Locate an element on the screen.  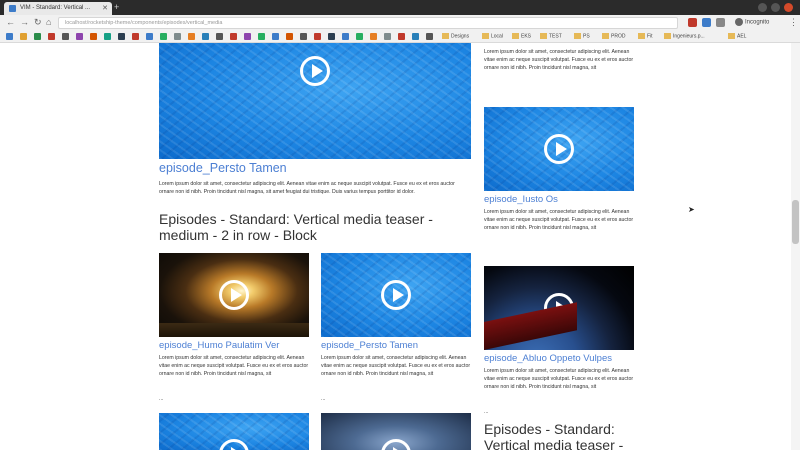
bookmark-folder: PS is located at coordinates (582, 36).